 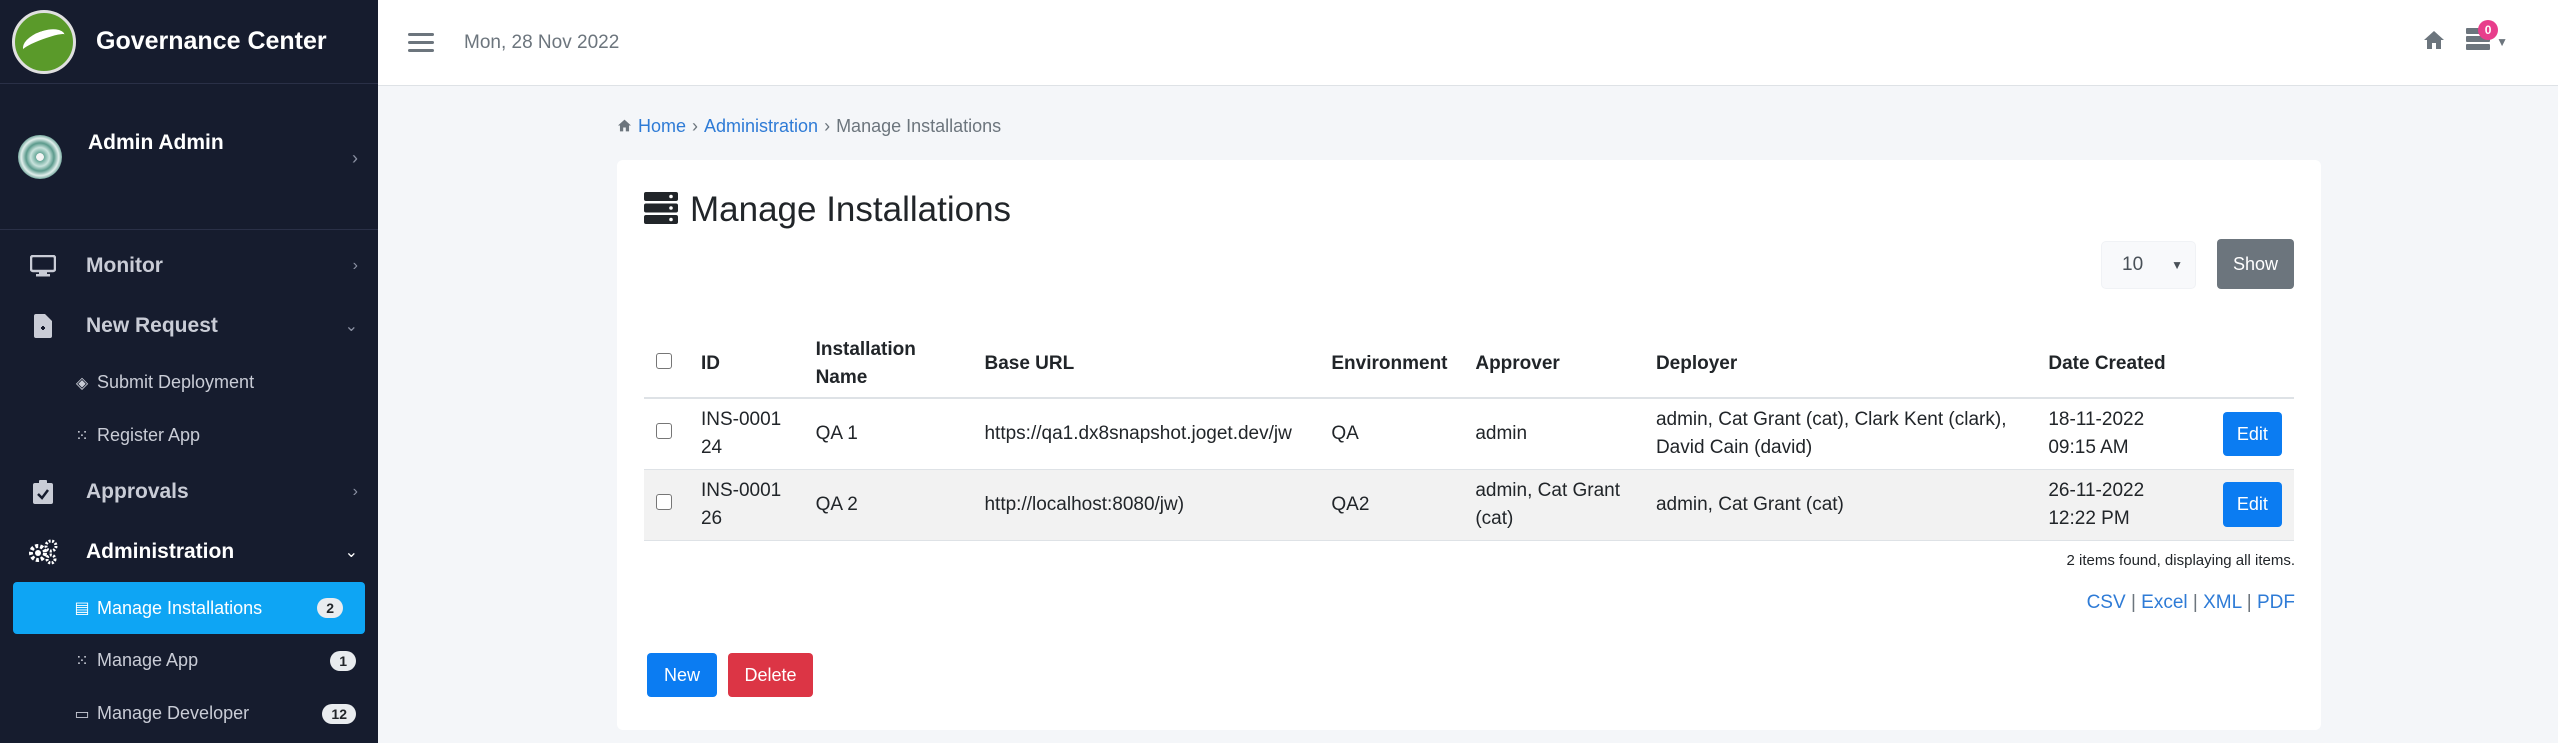 I want to click on brand: Governance Center, so click(x=189, y=42).